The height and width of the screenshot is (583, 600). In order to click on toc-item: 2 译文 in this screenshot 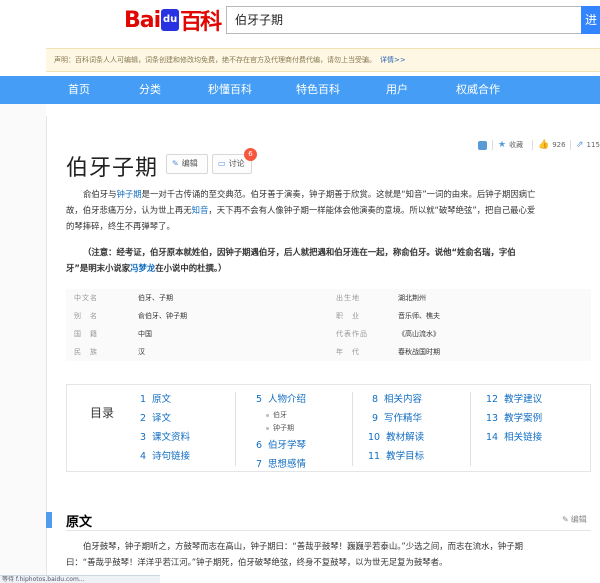, I will do `click(155, 419)`.